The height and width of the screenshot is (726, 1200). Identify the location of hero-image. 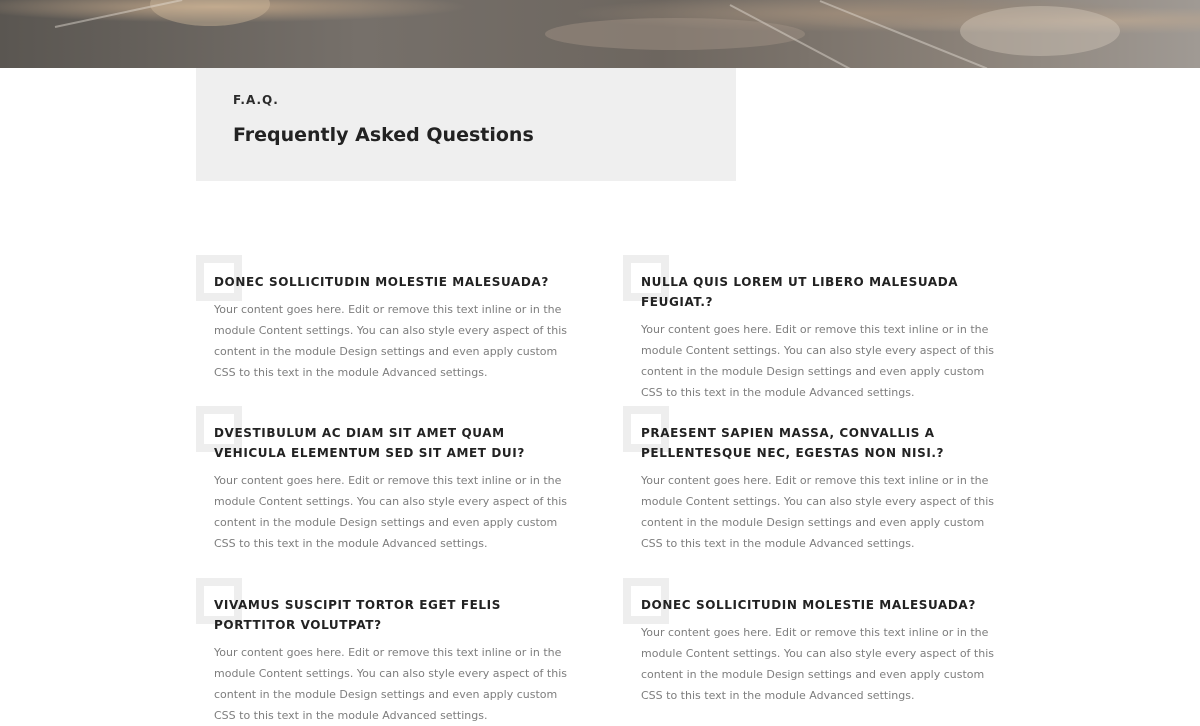
(600, 34).